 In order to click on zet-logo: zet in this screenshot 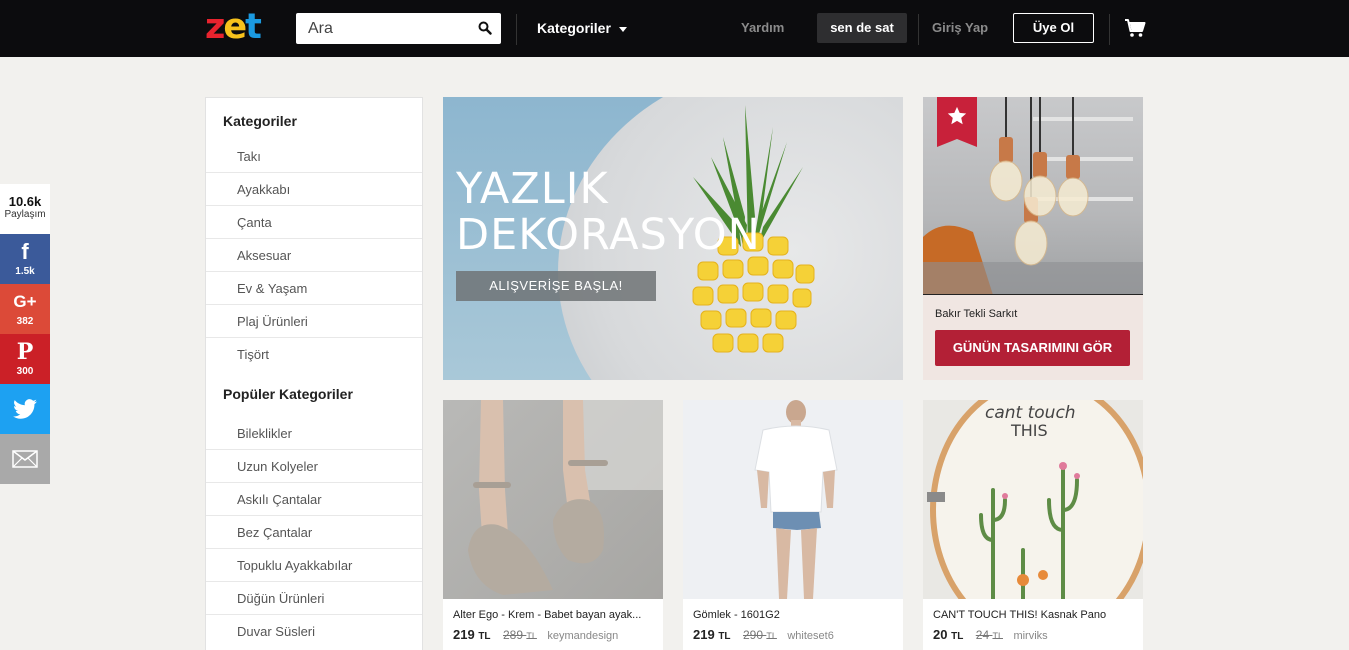, I will do `click(233, 27)`.